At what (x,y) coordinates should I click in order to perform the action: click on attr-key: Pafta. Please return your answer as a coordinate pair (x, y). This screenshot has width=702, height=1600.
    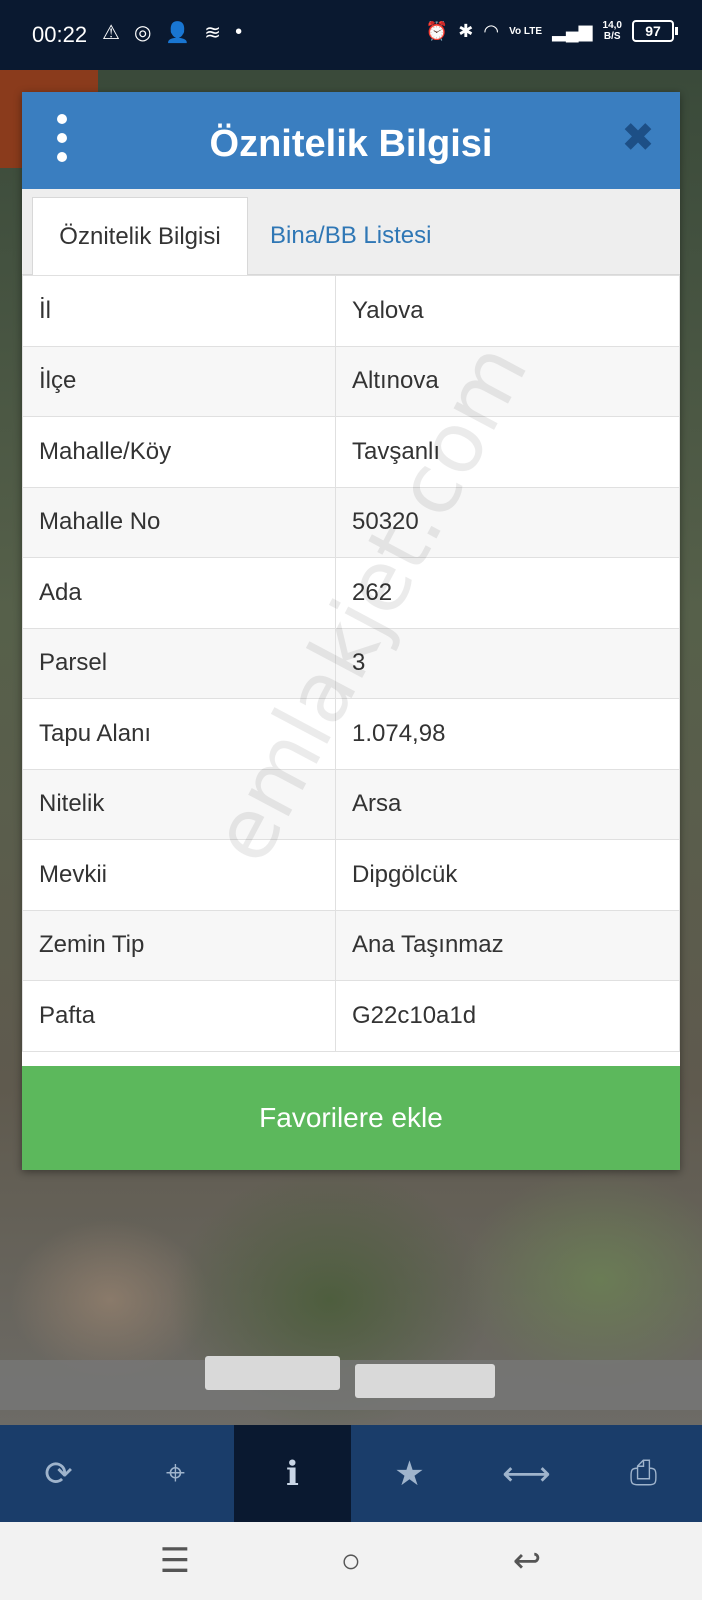
    Looking at the image, I should click on (179, 1016).